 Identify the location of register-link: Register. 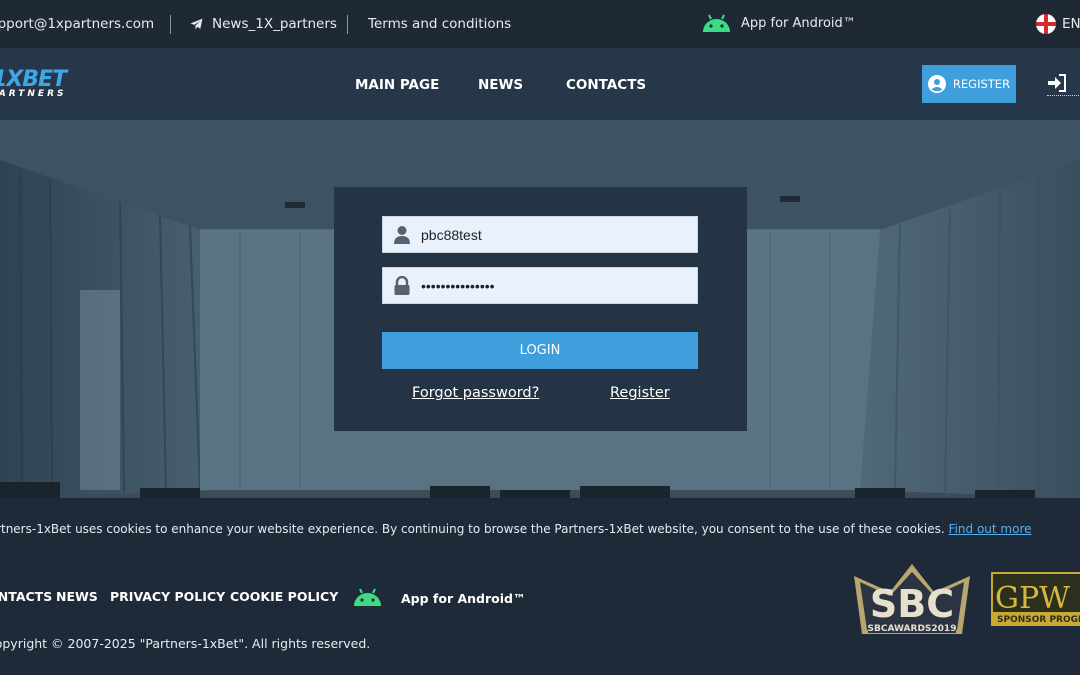
(640, 393).